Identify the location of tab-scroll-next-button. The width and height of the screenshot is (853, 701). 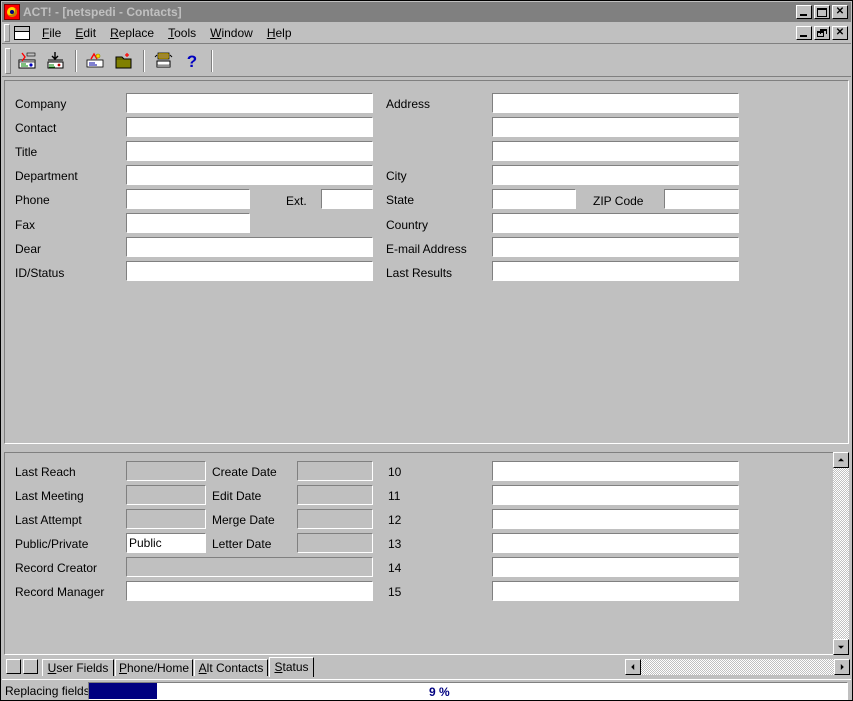
(30, 666).